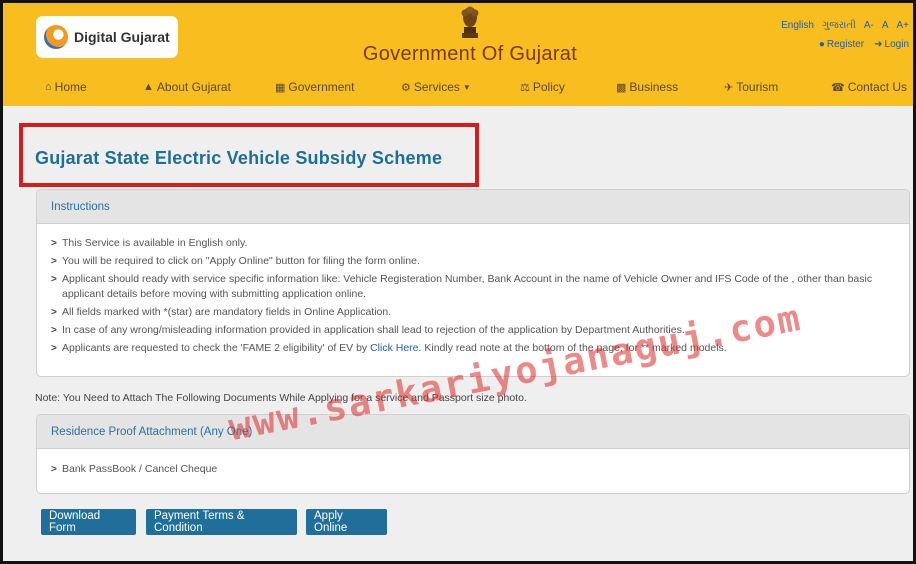 This screenshot has width=916, height=564. I want to click on lang-english: English, so click(797, 25).